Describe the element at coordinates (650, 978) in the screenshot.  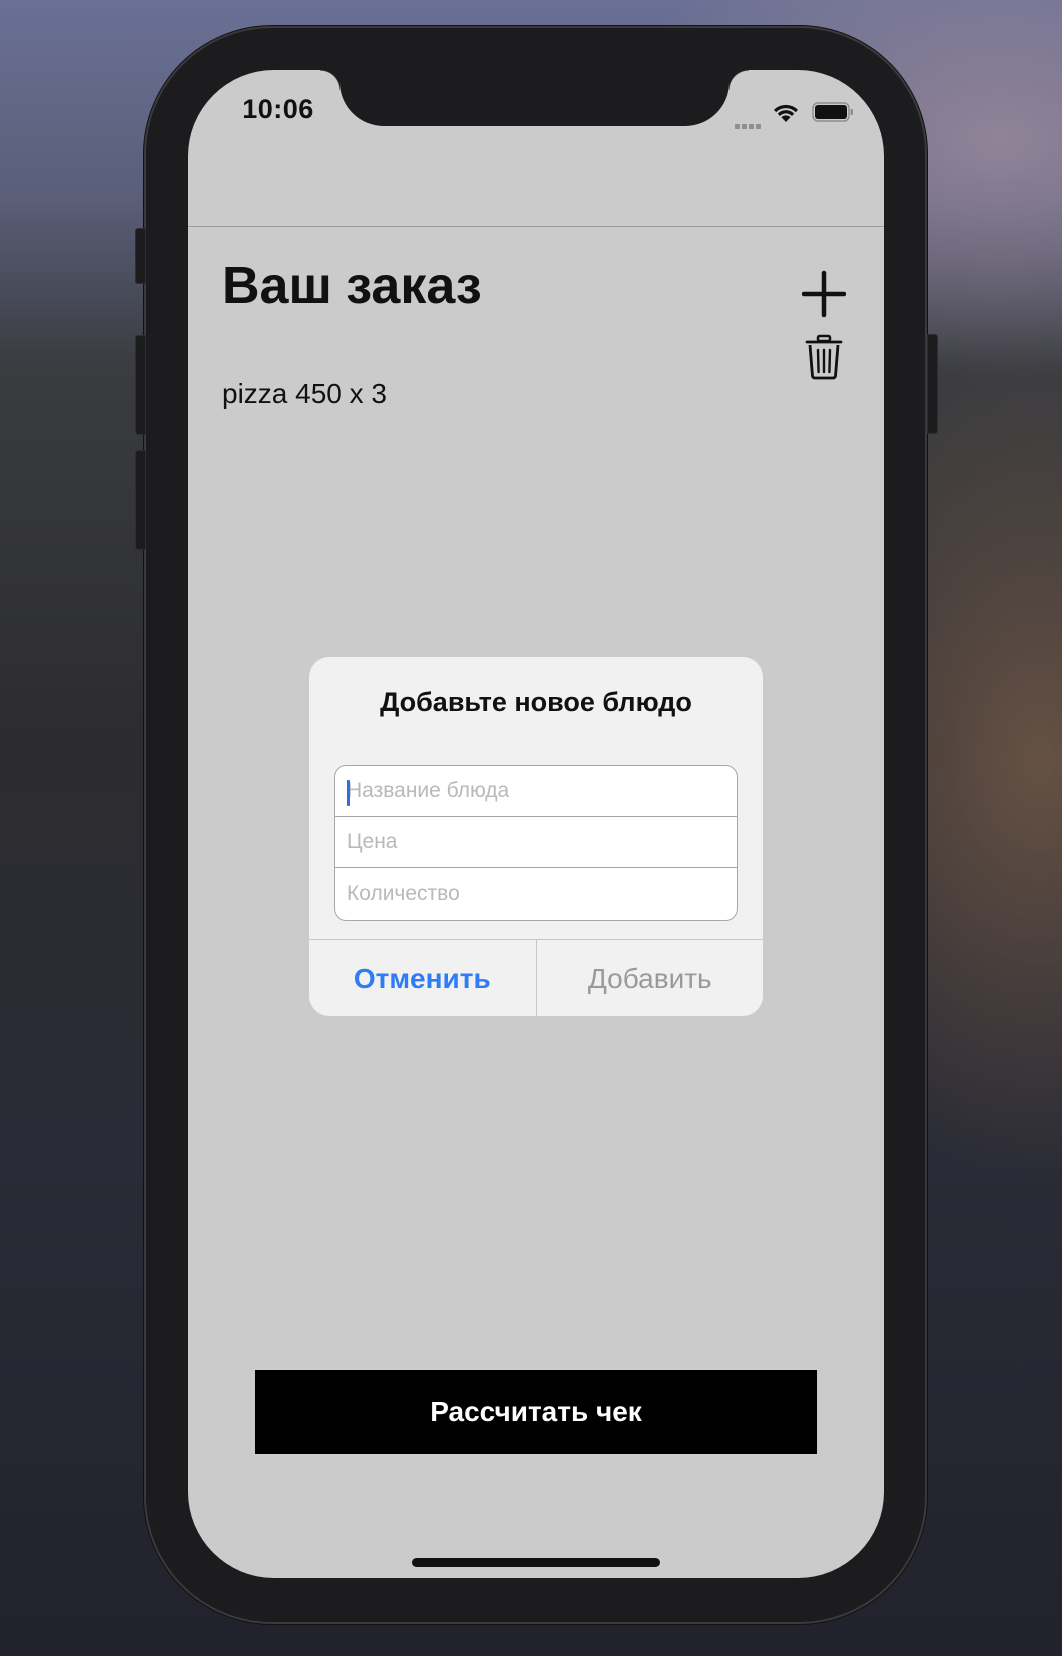
I see `add-button: Добавить` at that location.